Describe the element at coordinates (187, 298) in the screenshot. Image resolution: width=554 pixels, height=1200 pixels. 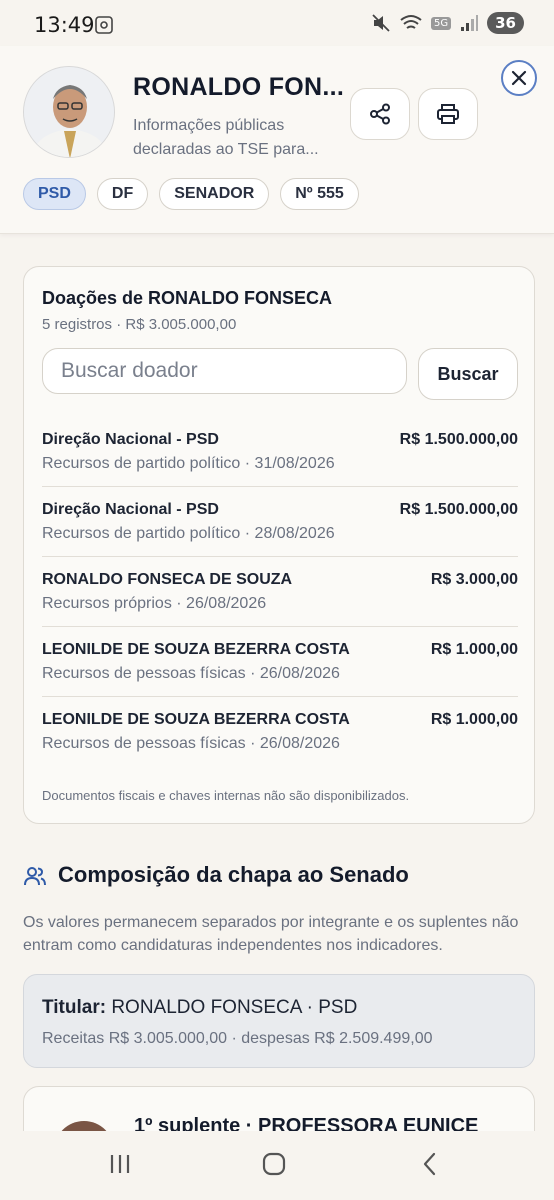
I see `donations-title: Doações de RONALDO FONSECA` at that location.